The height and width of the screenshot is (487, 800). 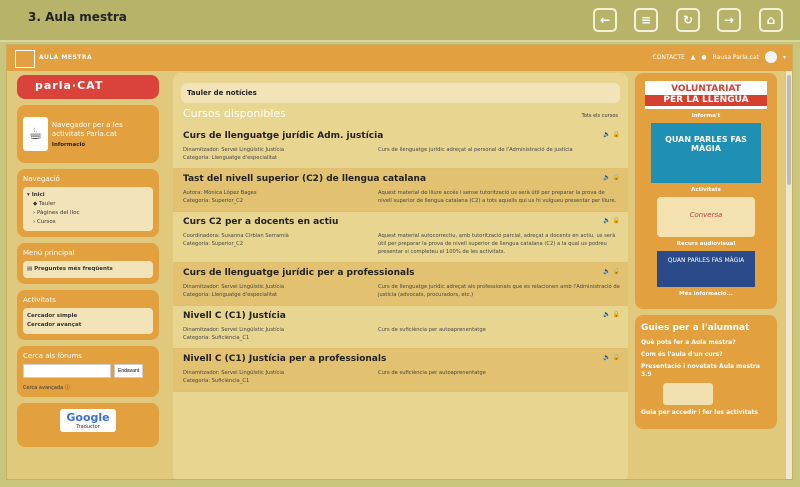 I want to click on guide-link: Guia per accedir i fer les activitats, so click(x=706, y=413).